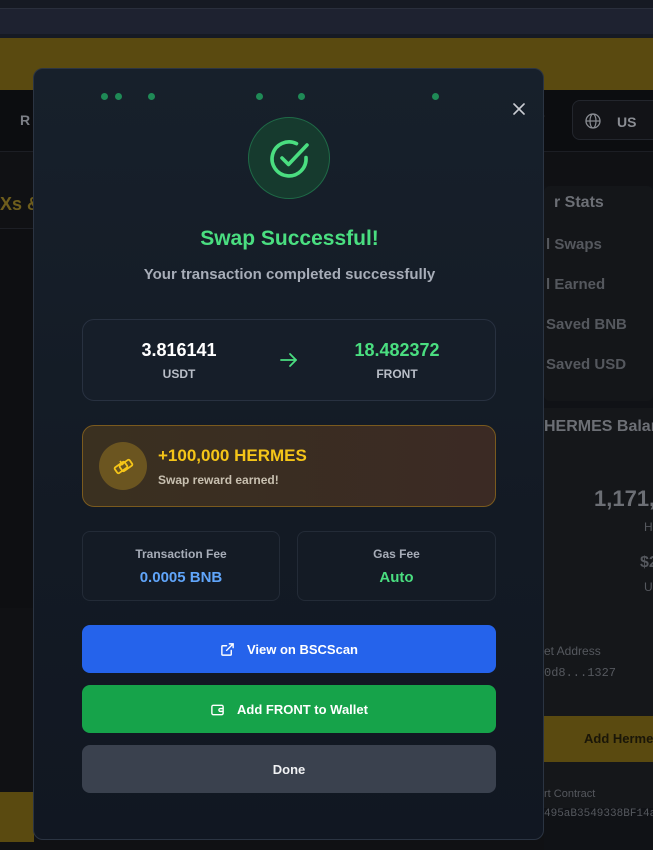 This screenshot has height=850, width=653. What do you see at coordinates (580, 673) in the screenshot?
I see `wallet-address-value: 0d8...1327` at bounding box center [580, 673].